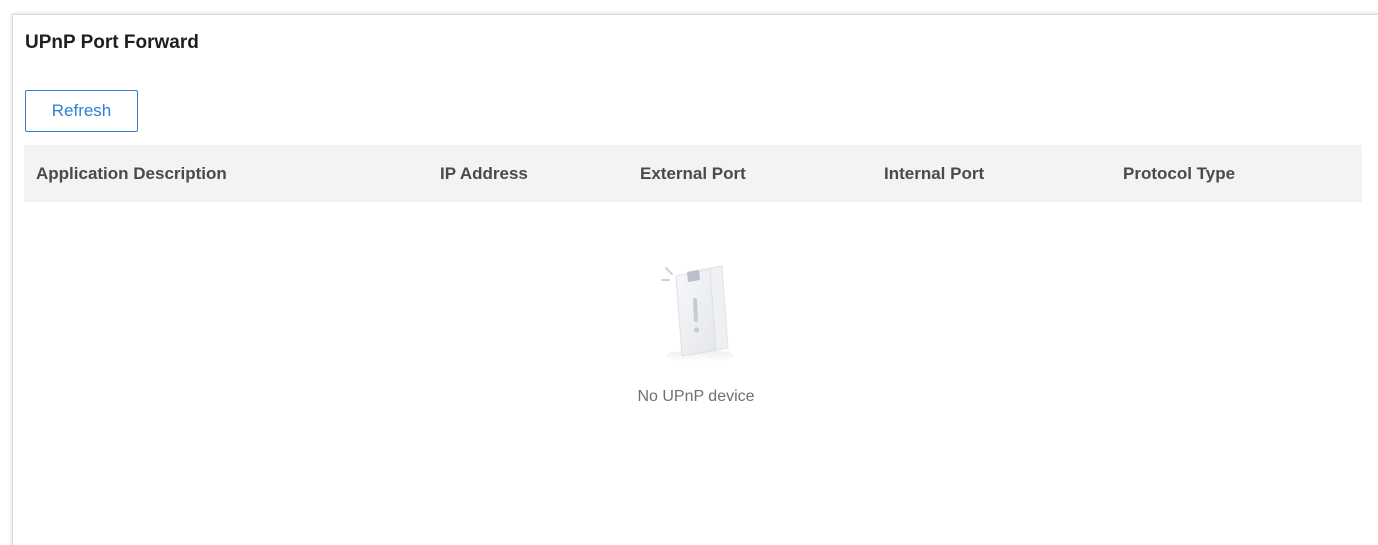 The height and width of the screenshot is (545, 1378). Describe the element at coordinates (81, 111) in the screenshot. I see `refresh-button: Refresh` at that location.